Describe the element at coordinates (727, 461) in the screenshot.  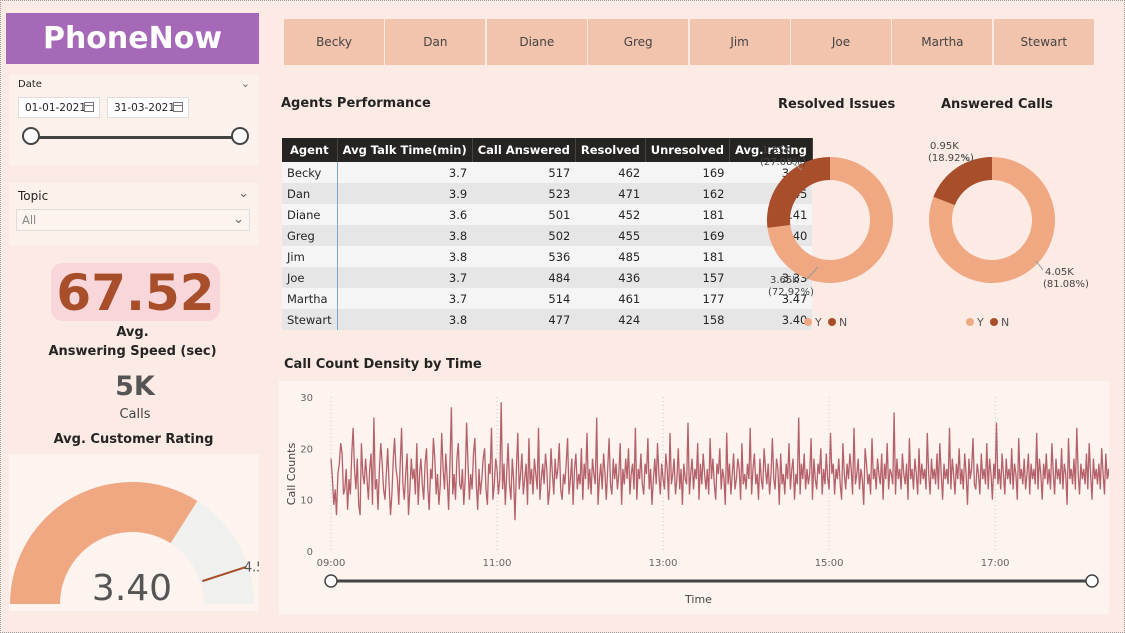
I see `series-line` at that location.